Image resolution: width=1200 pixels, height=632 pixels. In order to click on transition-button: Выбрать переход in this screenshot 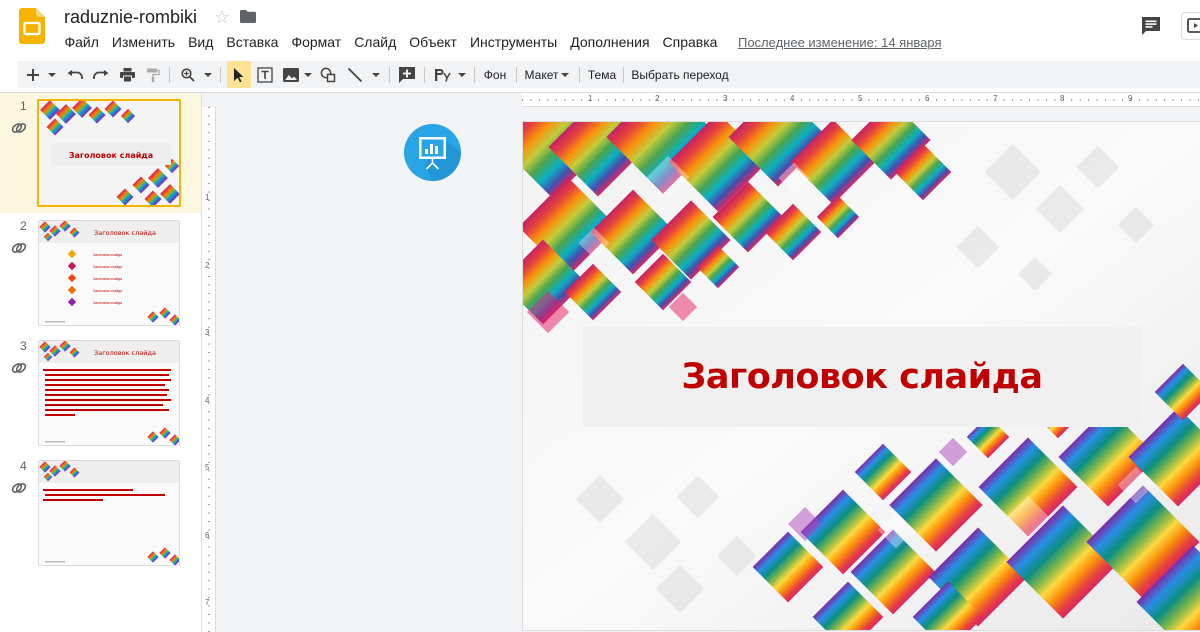, I will do `click(680, 74)`.